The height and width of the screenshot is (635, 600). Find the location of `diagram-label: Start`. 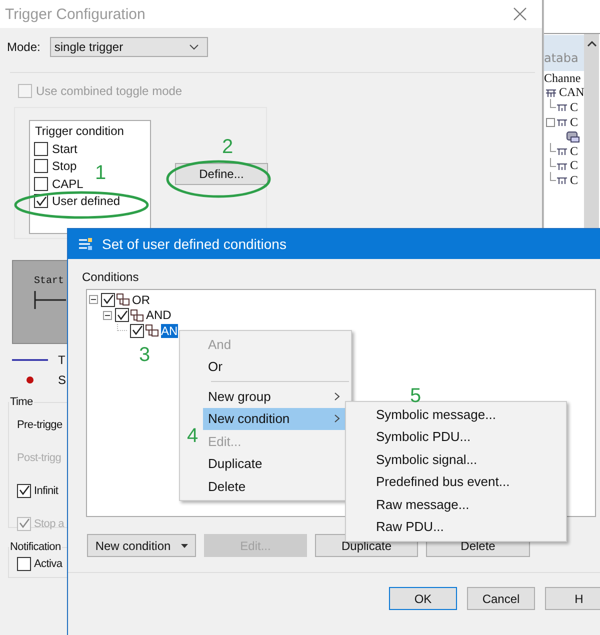

diagram-label: Start is located at coordinates (49, 281).